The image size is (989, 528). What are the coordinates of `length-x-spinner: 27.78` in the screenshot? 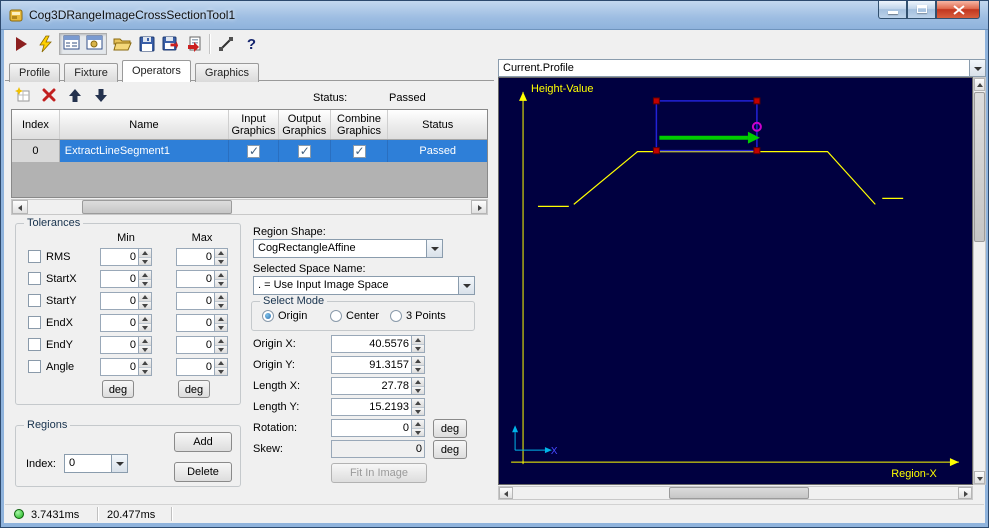 It's located at (378, 386).